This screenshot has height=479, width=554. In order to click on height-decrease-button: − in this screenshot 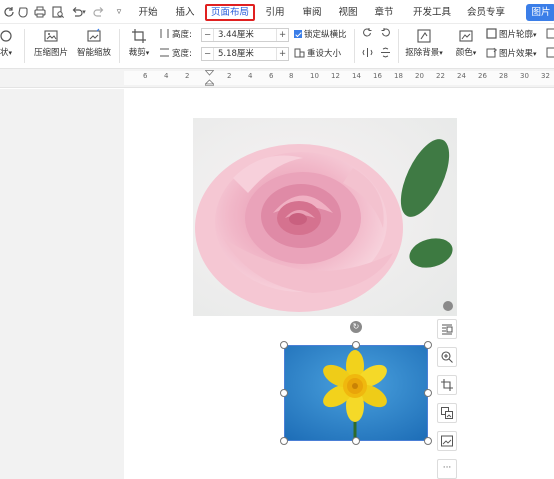, I will do `click(208, 35)`.